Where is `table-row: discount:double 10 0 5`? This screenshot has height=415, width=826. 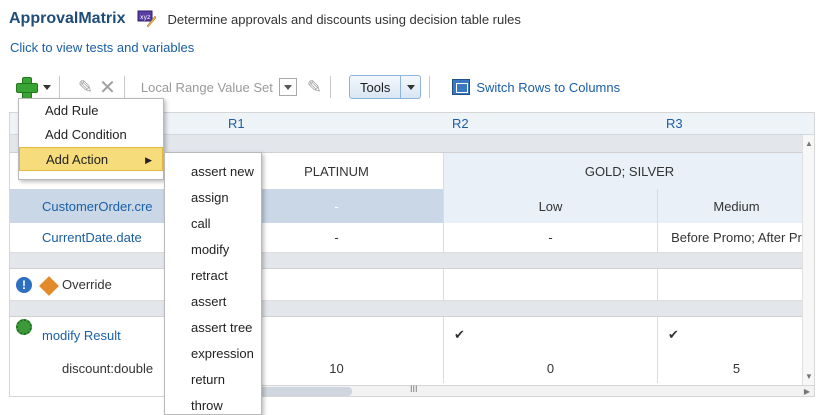 table-row: discount:double 10 0 5 is located at coordinates (412, 368).